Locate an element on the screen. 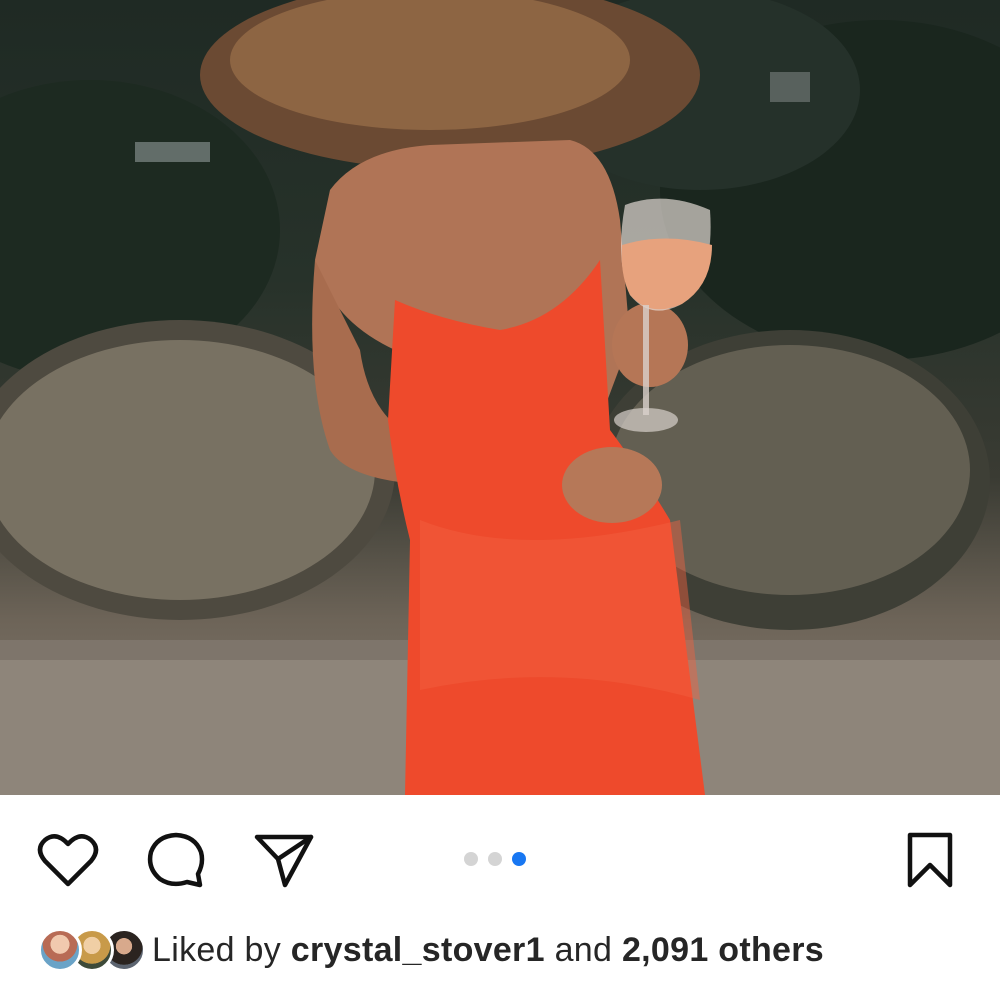 Image resolution: width=1000 pixels, height=1000 pixels. save-button is located at coordinates (930, 860).